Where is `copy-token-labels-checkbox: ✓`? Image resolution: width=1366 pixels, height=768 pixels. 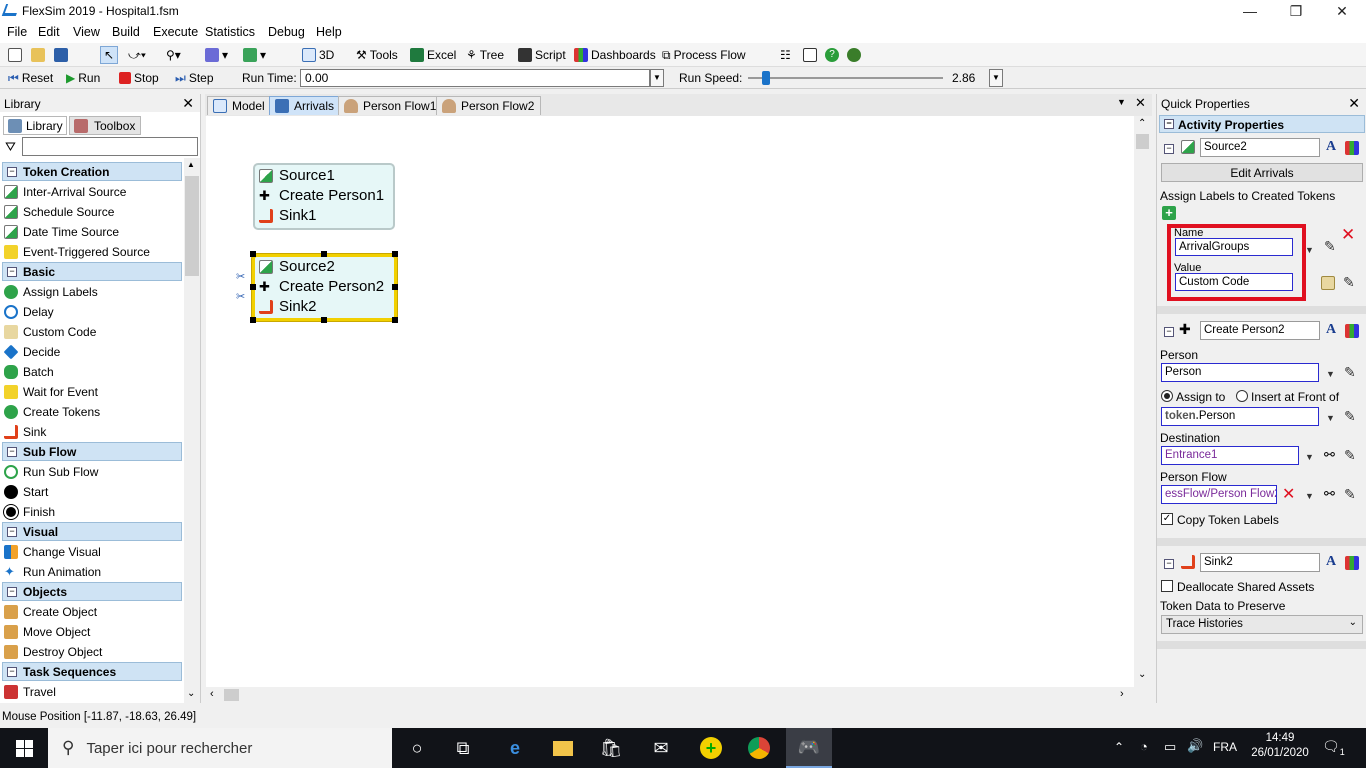 copy-token-labels-checkbox: ✓ is located at coordinates (1167, 519).